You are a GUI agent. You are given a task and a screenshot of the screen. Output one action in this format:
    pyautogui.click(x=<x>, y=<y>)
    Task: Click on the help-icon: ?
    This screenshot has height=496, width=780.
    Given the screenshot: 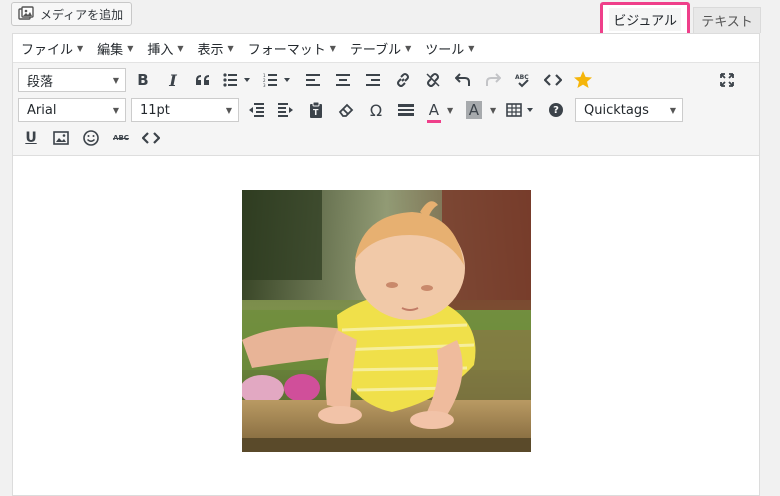 What is the action you would take?
    pyautogui.click(x=556, y=110)
    